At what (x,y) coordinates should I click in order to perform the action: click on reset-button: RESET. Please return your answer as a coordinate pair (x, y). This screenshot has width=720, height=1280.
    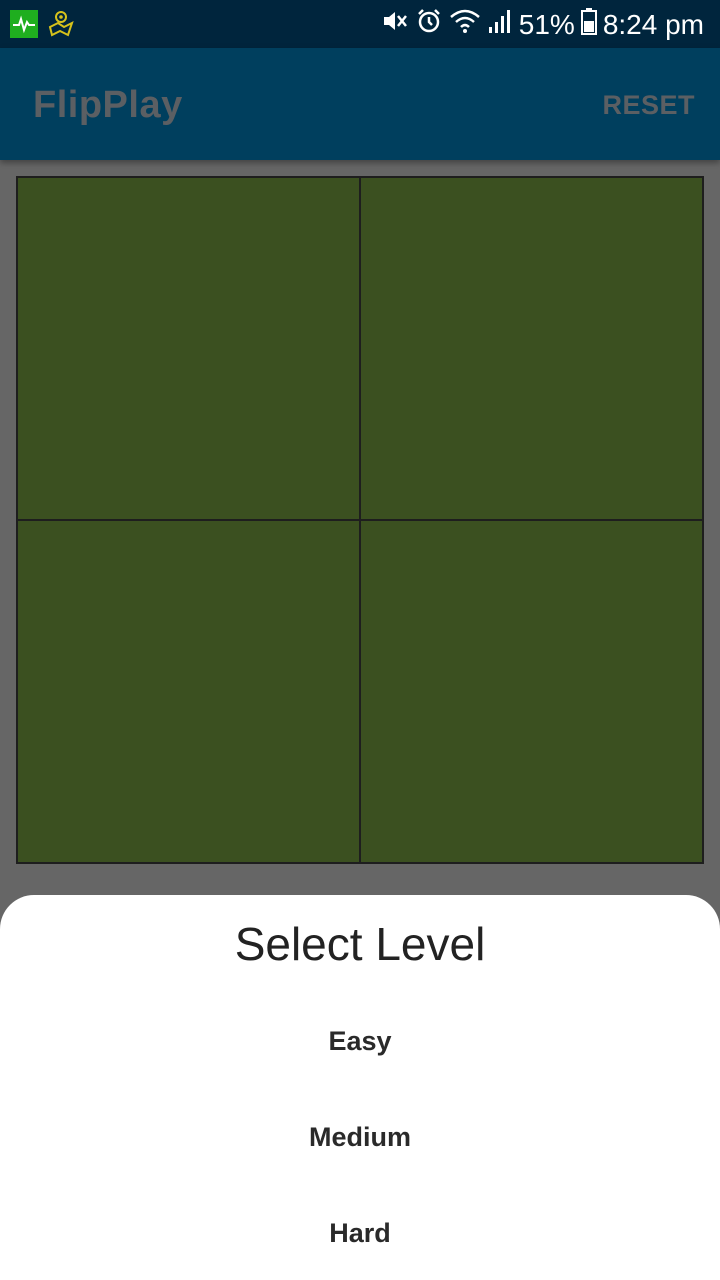
    Looking at the image, I should click on (648, 105).